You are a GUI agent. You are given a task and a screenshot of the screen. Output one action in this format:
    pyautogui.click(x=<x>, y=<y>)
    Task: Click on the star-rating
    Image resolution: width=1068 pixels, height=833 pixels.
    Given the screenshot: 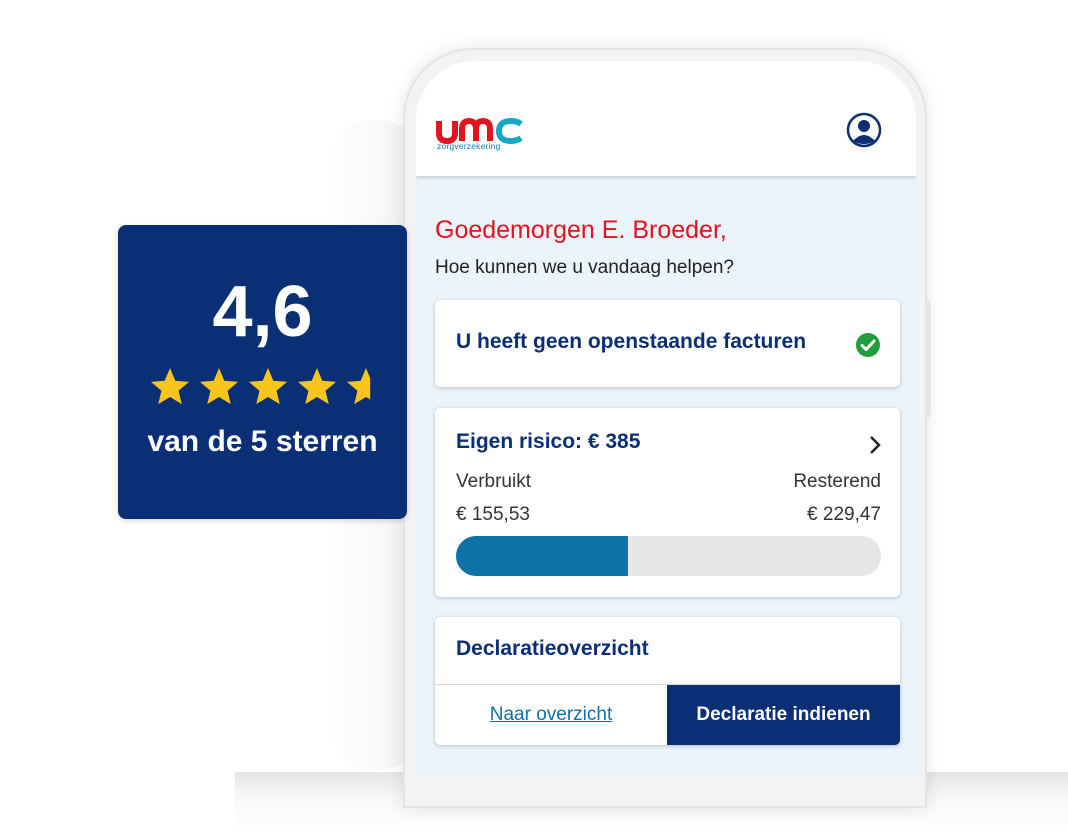 What is the action you would take?
    pyautogui.click(x=260, y=386)
    